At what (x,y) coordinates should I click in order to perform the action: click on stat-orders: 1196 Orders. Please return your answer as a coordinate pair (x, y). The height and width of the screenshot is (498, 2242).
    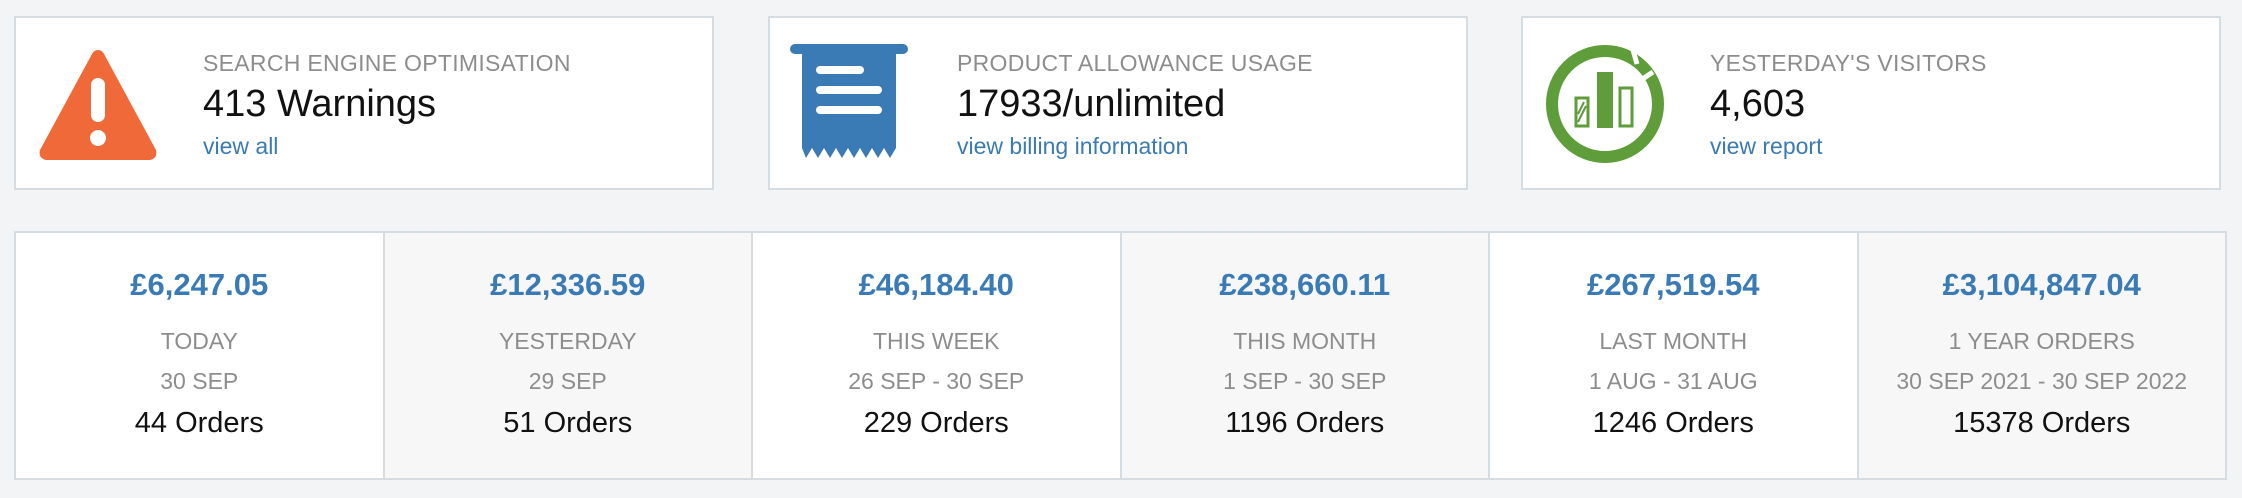
    Looking at the image, I should click on (1305, 423).